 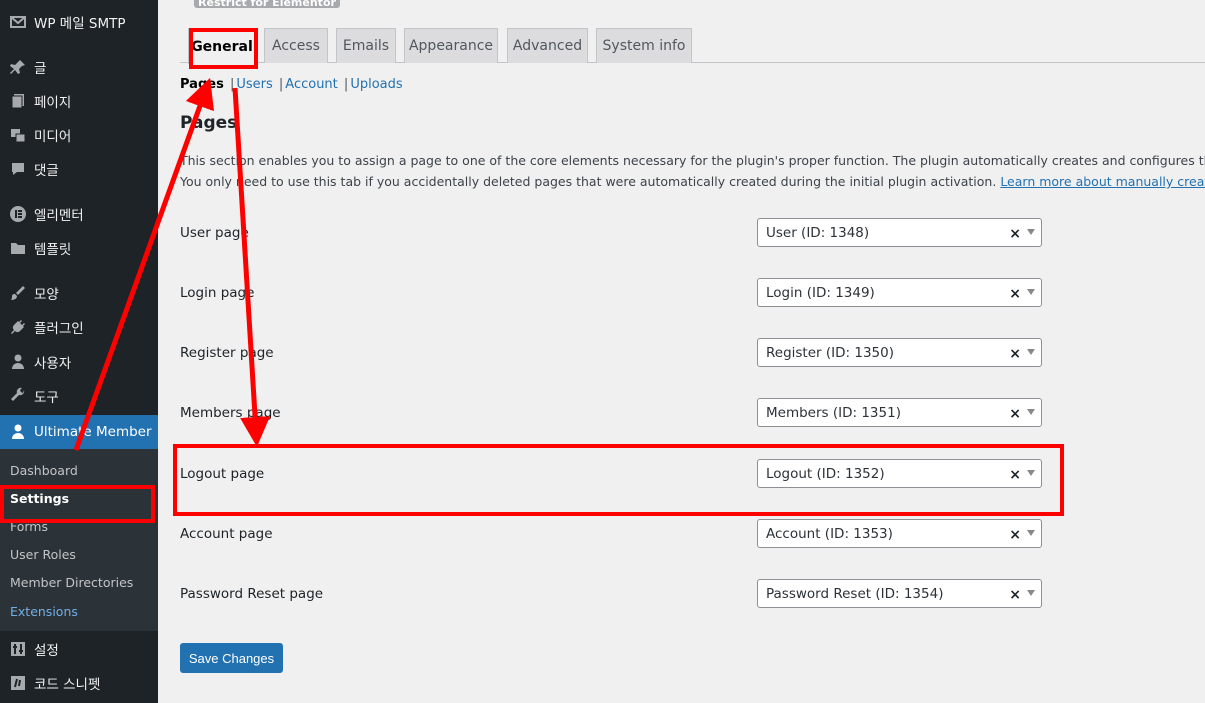 I want to click on tab-general: General, so click(x=222, y=46).